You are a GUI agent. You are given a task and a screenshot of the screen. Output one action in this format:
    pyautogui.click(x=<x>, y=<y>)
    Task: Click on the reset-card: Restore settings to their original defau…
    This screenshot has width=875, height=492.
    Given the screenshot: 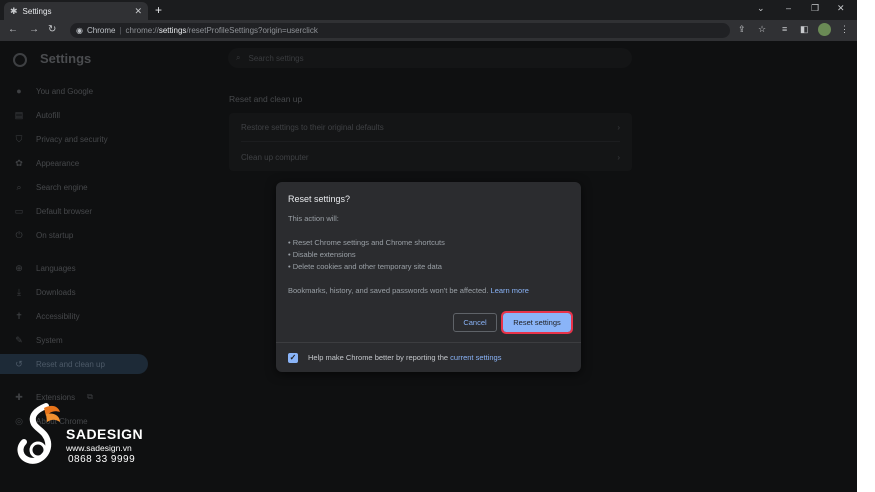 What is the action you would take?
    pyautogui.click(x=430, y=142)
    